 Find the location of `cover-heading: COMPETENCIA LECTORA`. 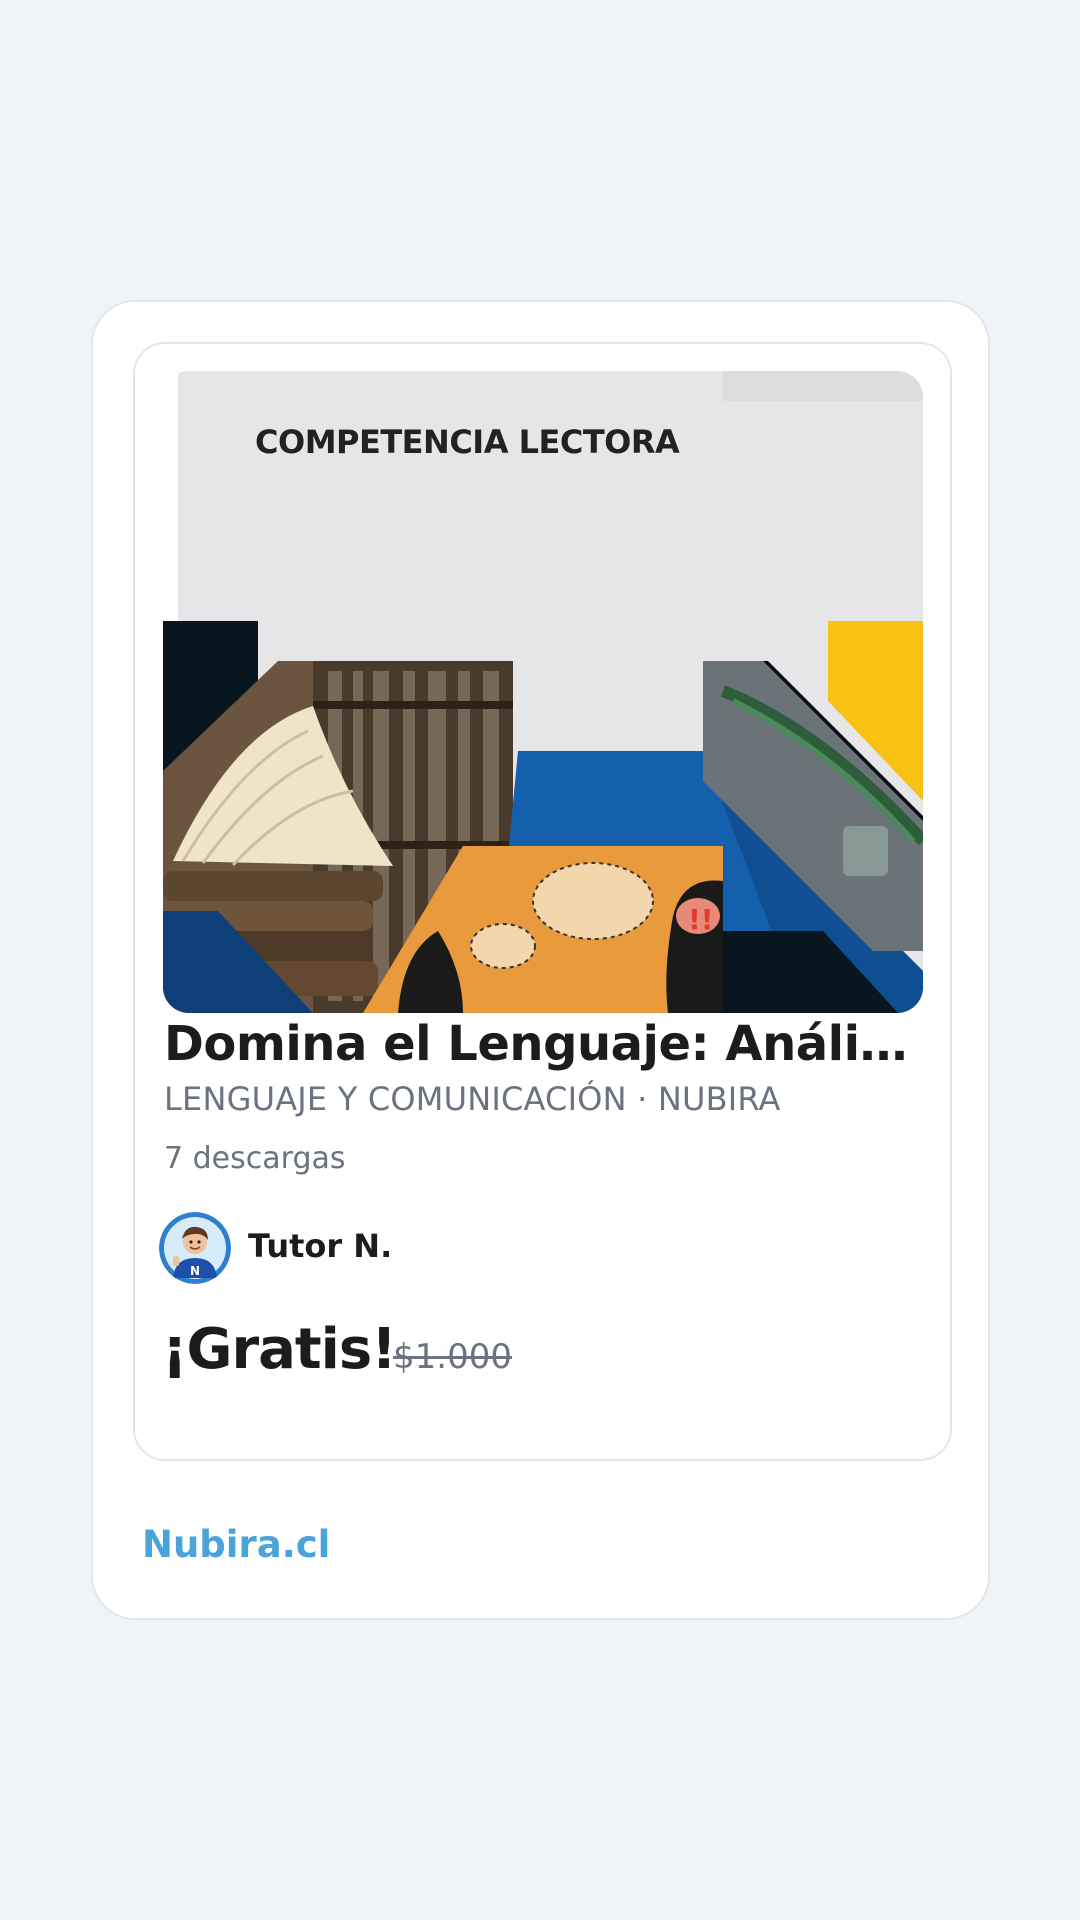

cover-heading: COMPETENCIA LECTORA is located at coordinates (467, 442).